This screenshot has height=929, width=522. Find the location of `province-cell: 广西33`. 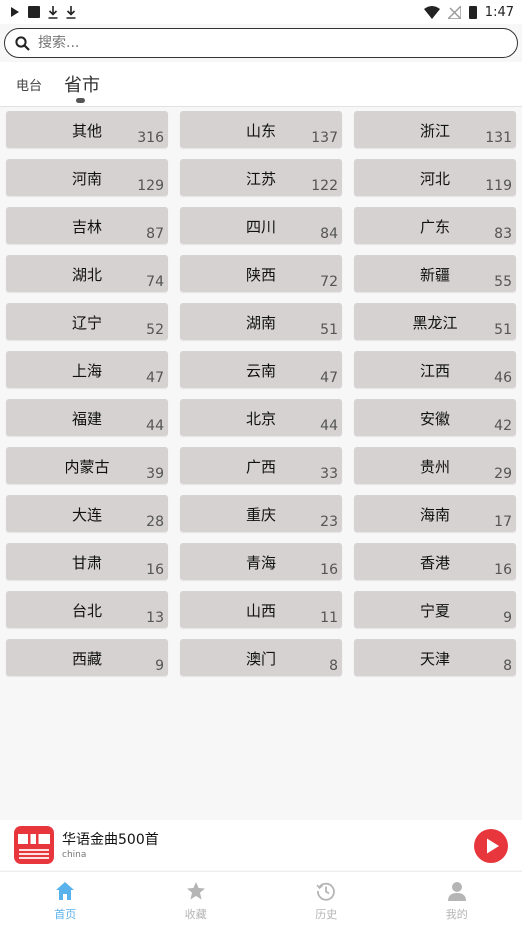

province-cell: 广西33 is located at coordinates (261, 465).